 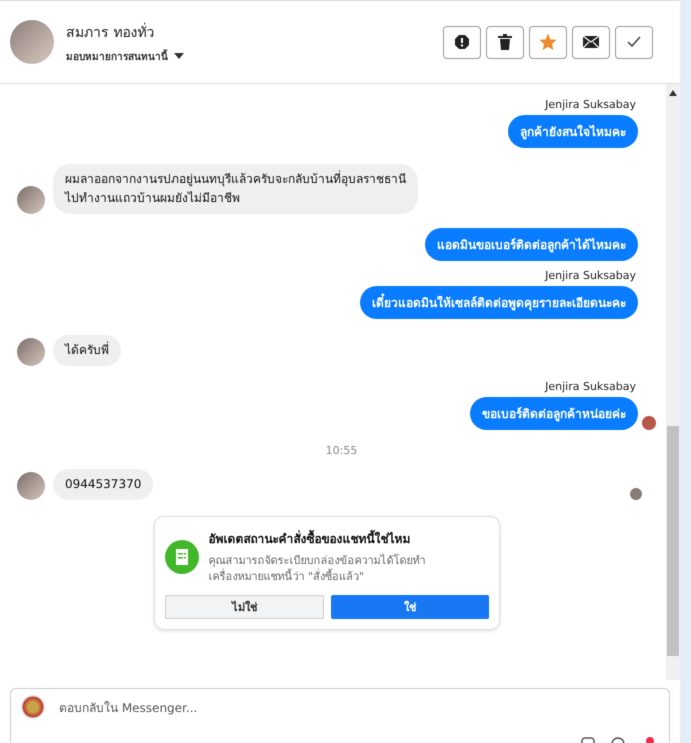 What do you see at coordinates (235, 189) in the screenshot?
I see `incoming-message: ผมลาออกจากงานรปภอยู่นนทบุรีแล้วครับจะกลับบ้านที่อุบลราชธานี ไปทำงานแถวบ้านผมยังไม่มีอาชีพ` at bounding box center [235, 189].